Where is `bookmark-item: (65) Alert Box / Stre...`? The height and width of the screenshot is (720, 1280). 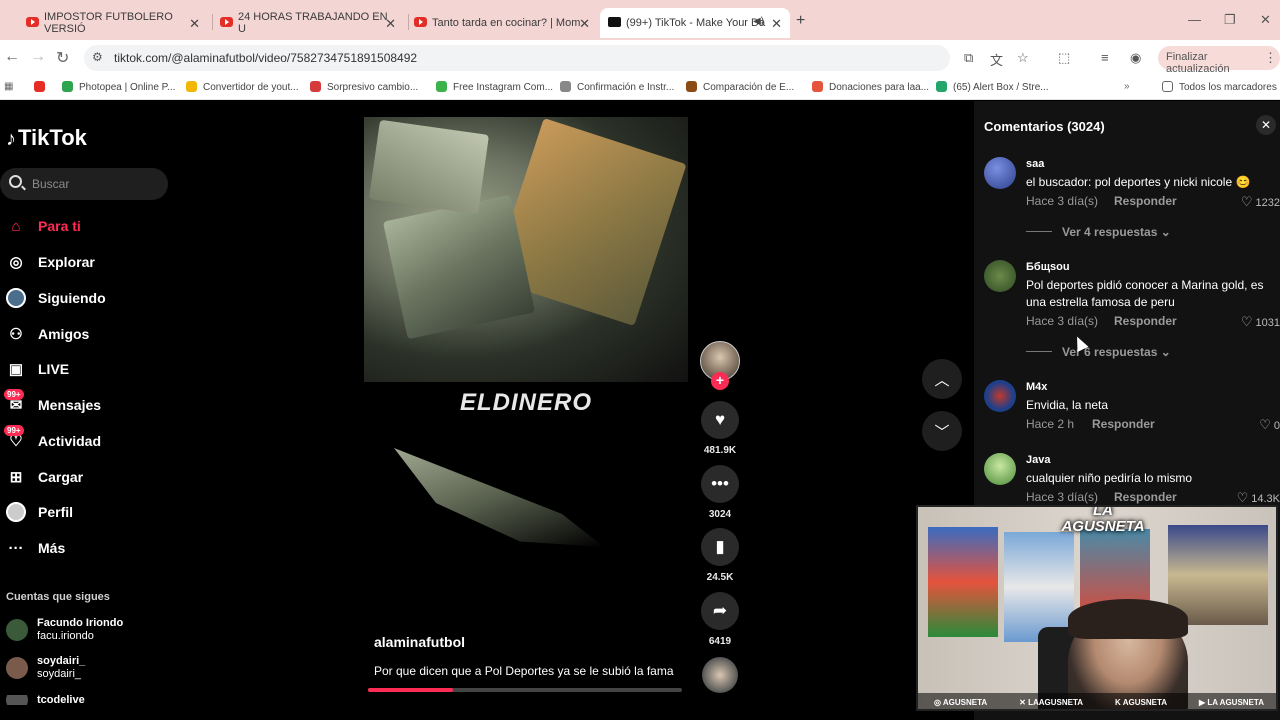
bookmark-item: (65) Alert Box / Stre... is located at coordinates (992, 87).